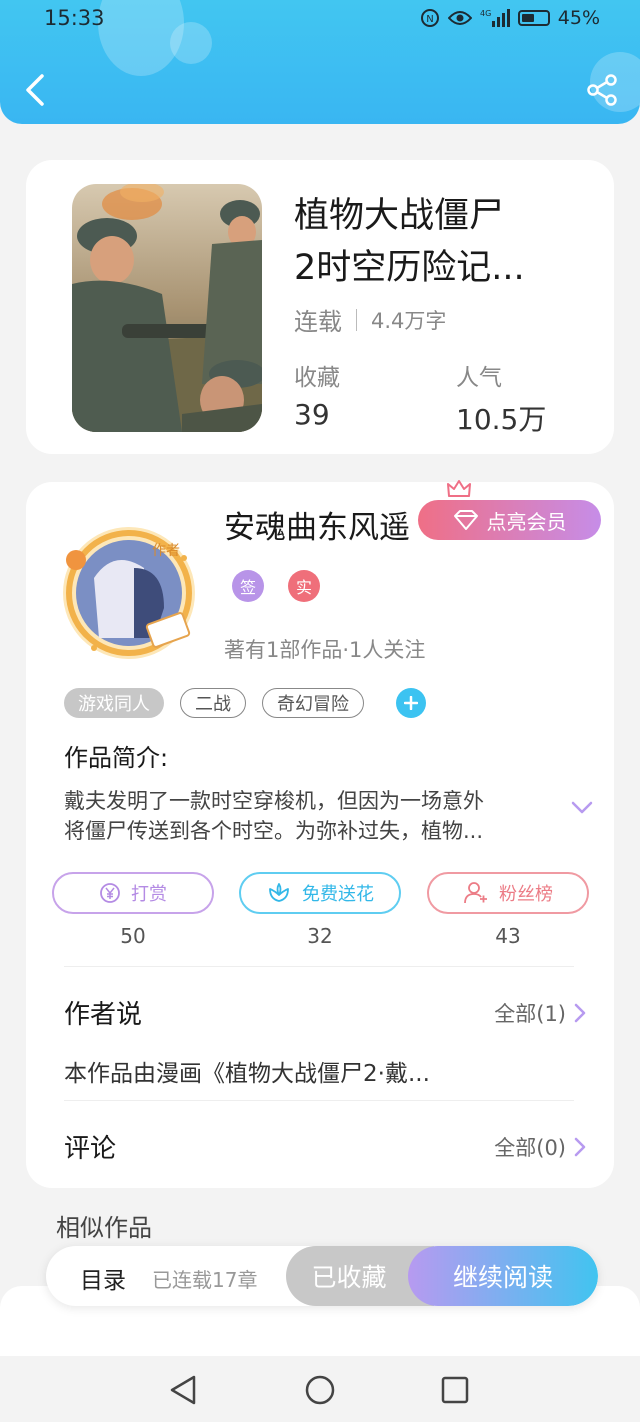 This screenshot has height=1422, width=640. Describe the element at coordinates (409, 320) in the screenshot. I see `word-count: 4.4万字` at that location.